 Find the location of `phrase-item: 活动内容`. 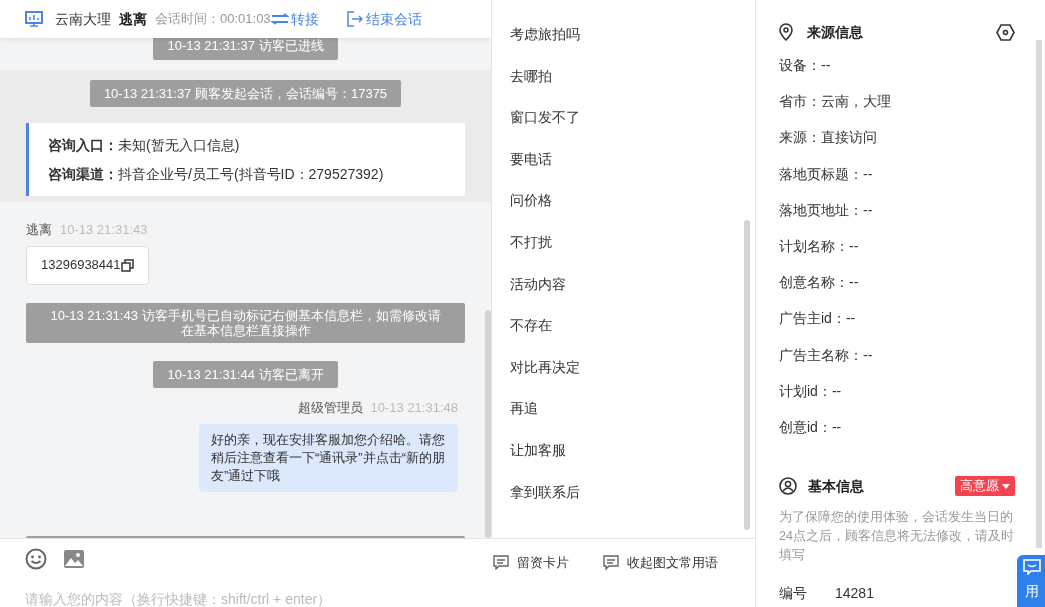

phrase-item: 活动内容 is located at coordinates (538, 294).